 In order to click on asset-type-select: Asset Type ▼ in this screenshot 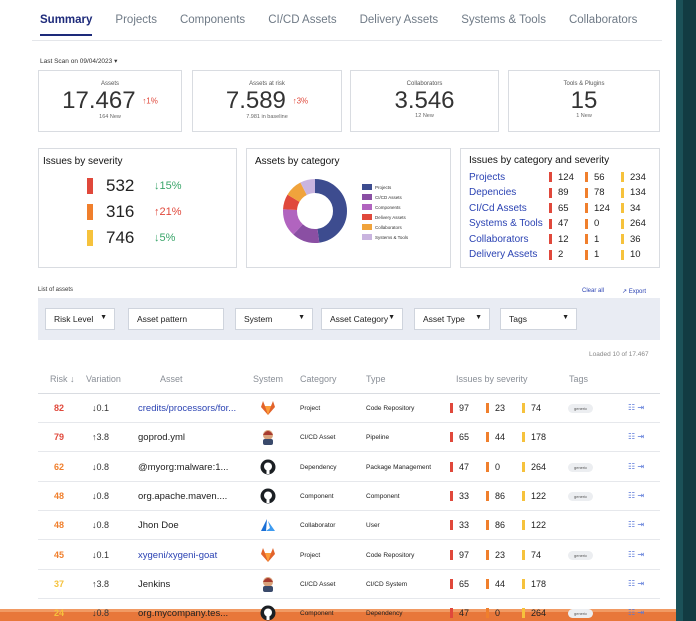, I will do `click(452, 319)`.